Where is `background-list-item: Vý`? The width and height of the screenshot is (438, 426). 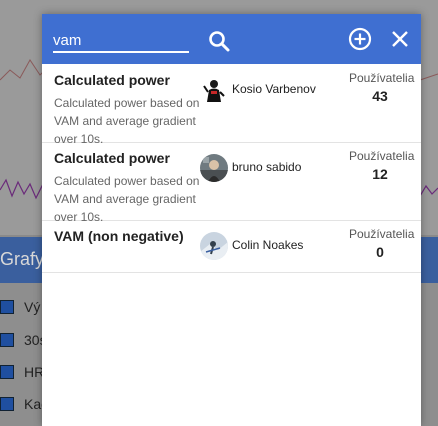
background-list-item: Vý is located at coordinates (20, 307).